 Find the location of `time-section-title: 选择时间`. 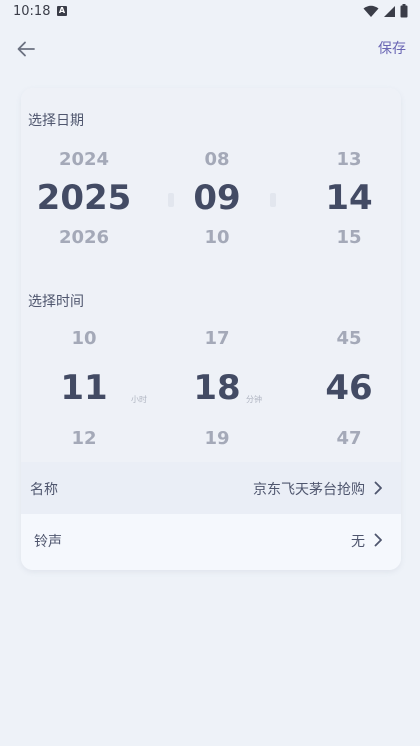

time-section-title: 选择时间 is located at coordinates (56, 302).